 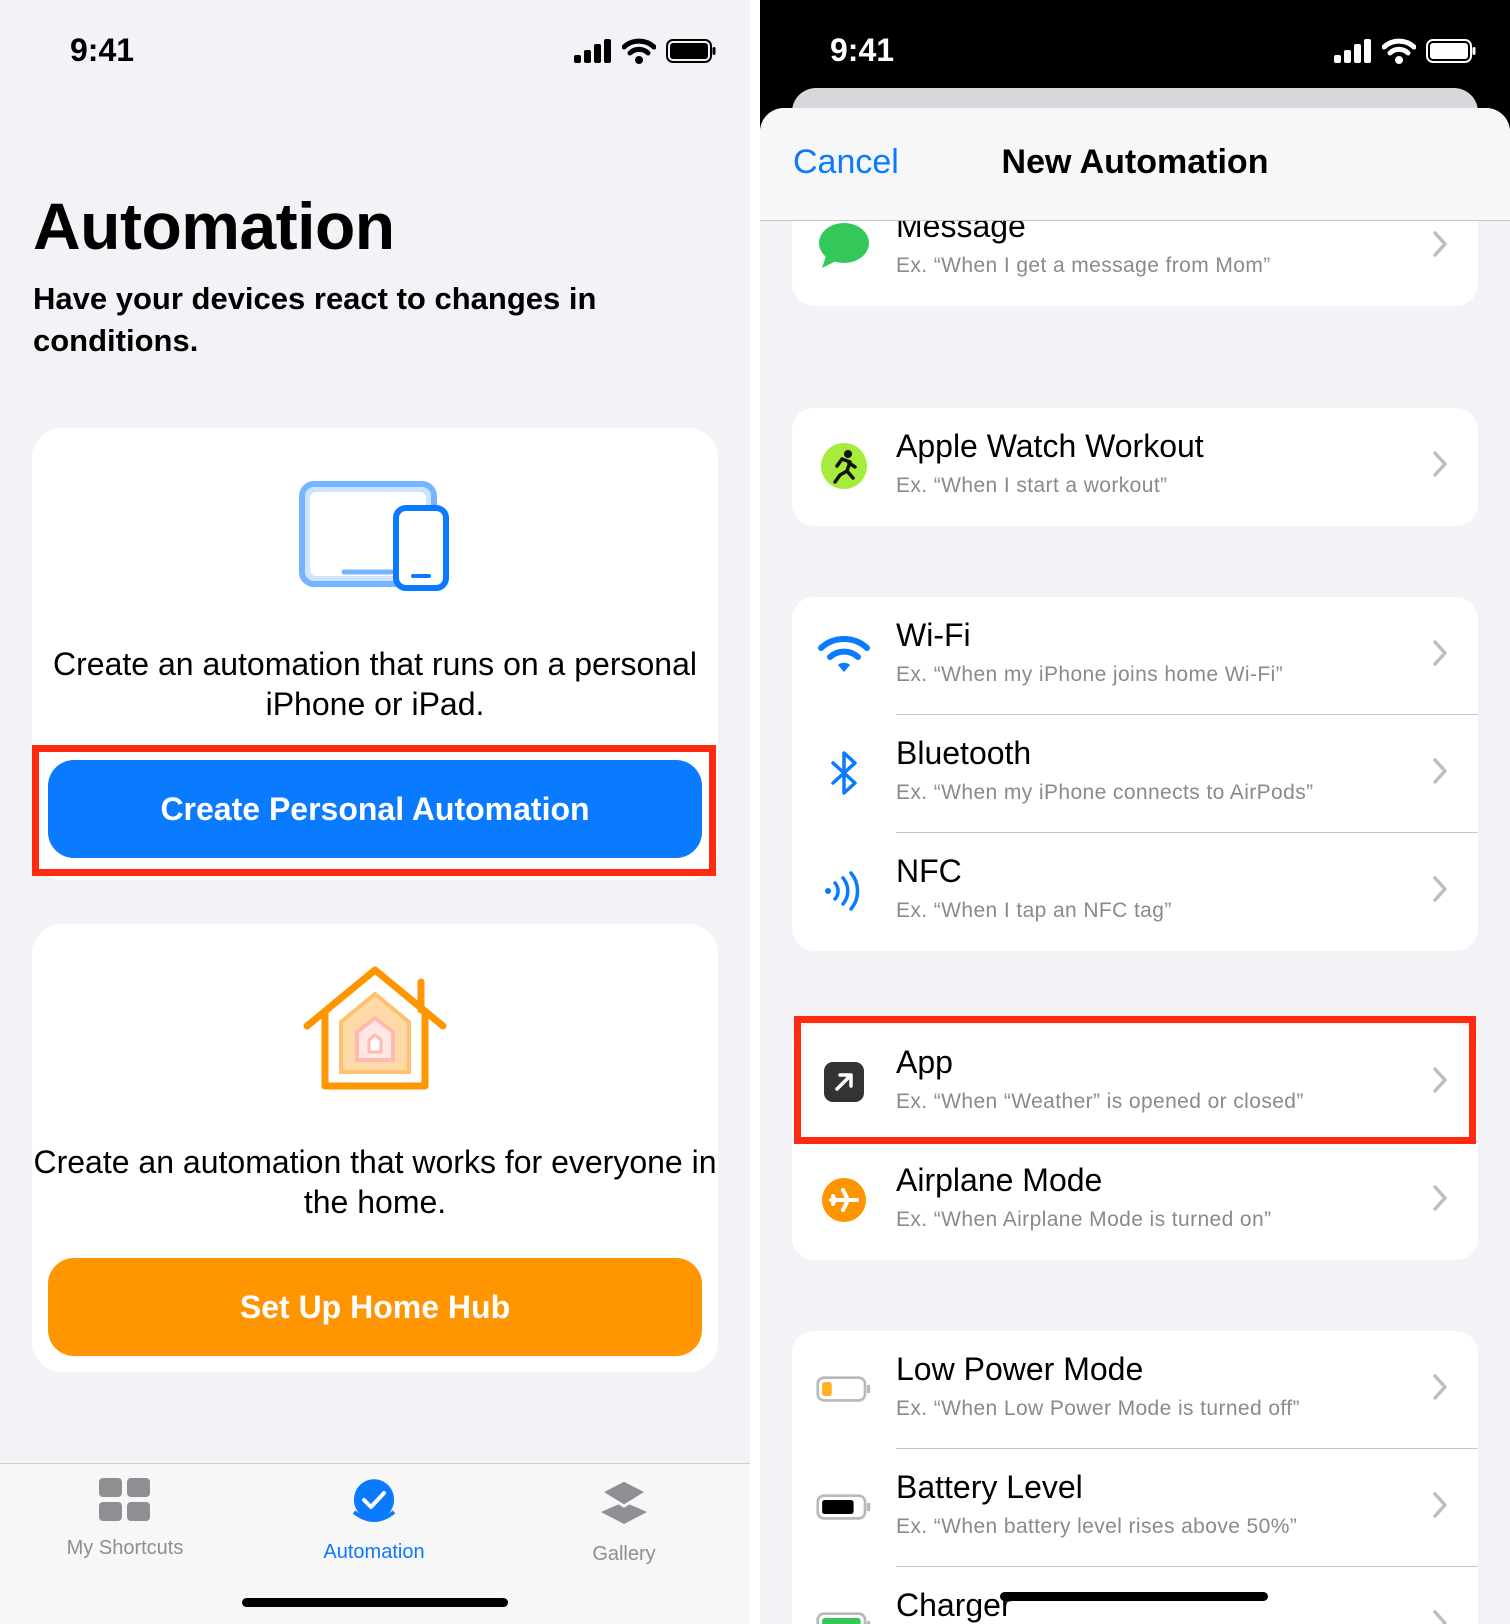 I want to click on bluetooth-icon, so click(x=844, y=773).